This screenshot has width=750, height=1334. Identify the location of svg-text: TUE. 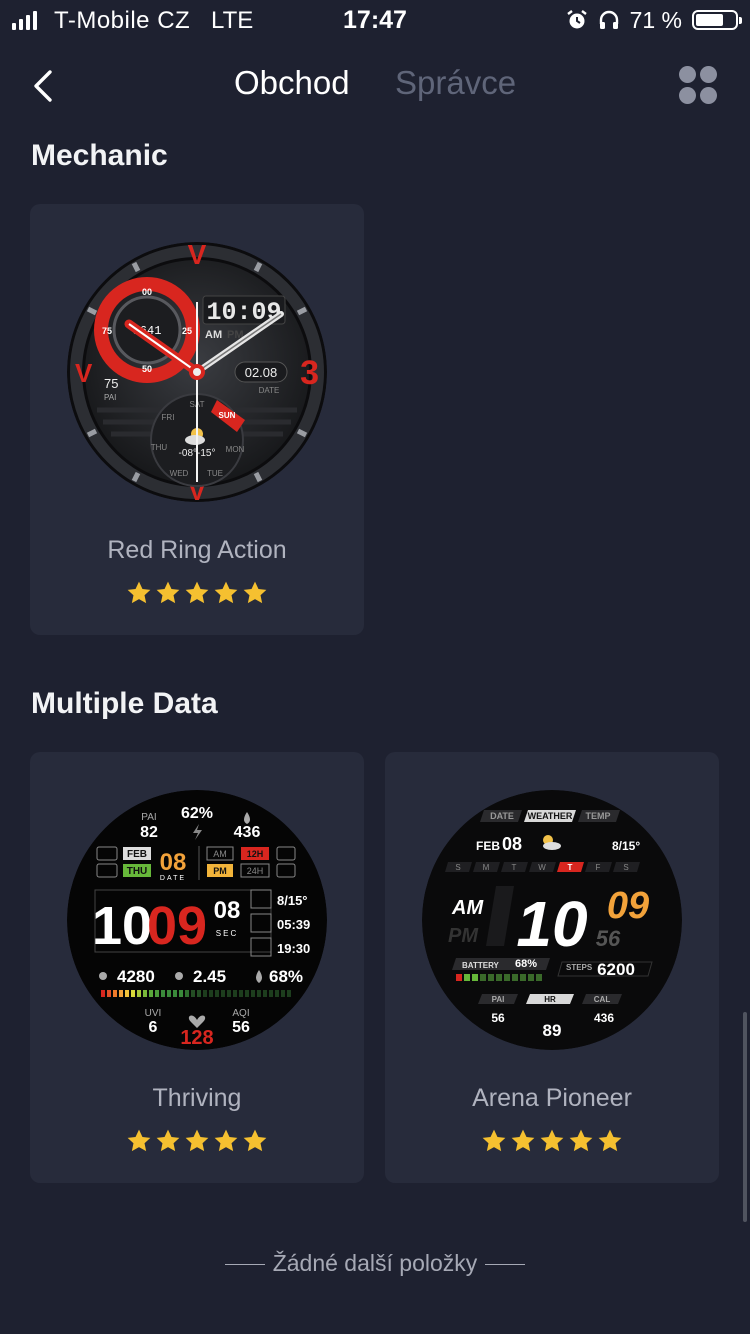
(215, 473).